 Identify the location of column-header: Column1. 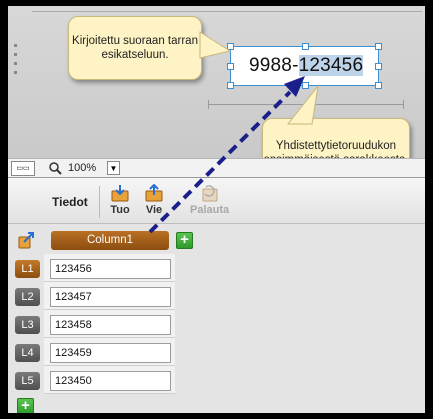
(110, 240).